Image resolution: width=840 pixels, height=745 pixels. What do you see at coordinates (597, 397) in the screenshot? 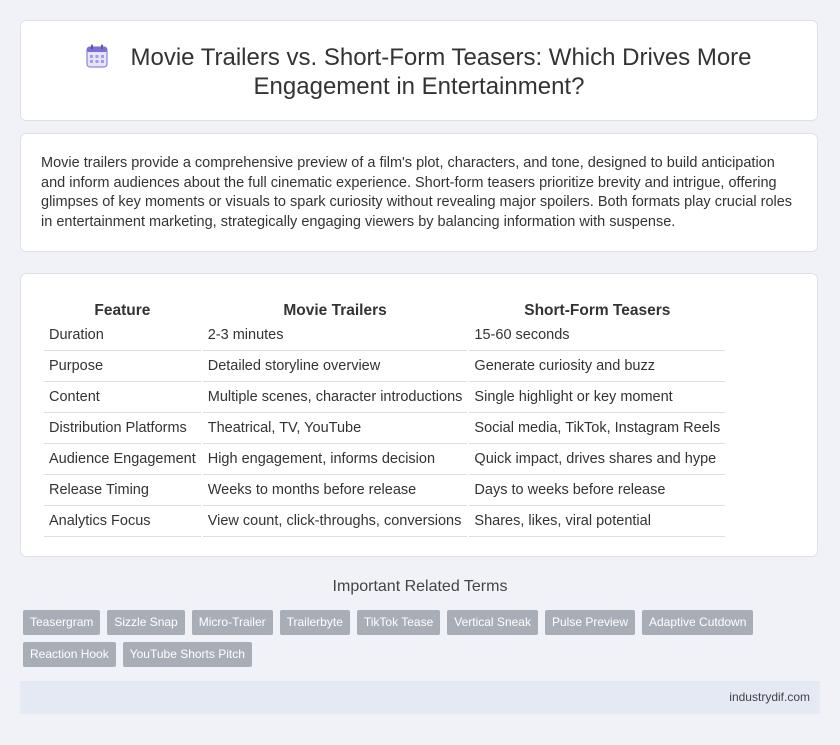
I see `table-cell: Single highlight or key moment` at bounding box center [597, 397].